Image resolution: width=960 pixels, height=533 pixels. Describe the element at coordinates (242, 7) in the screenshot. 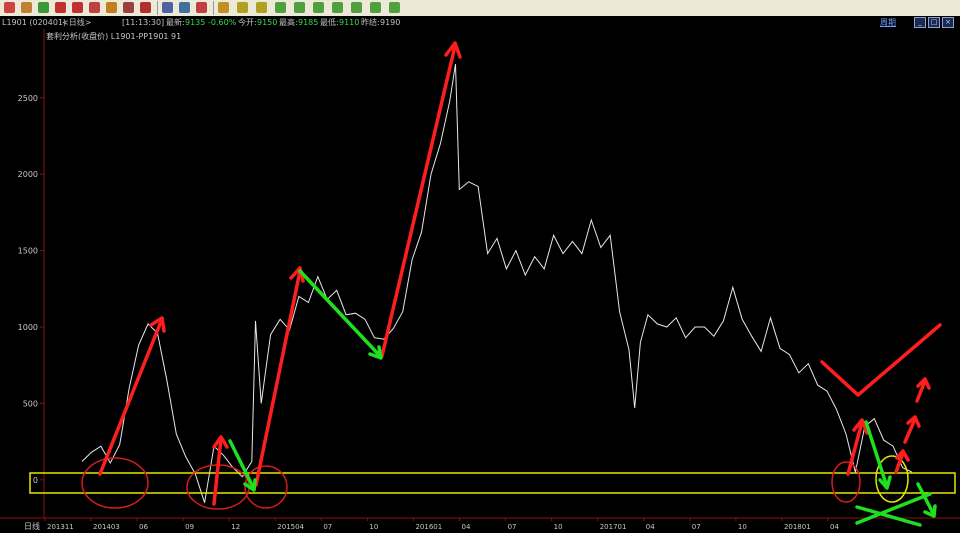

I see `period-1-icon` at that location.